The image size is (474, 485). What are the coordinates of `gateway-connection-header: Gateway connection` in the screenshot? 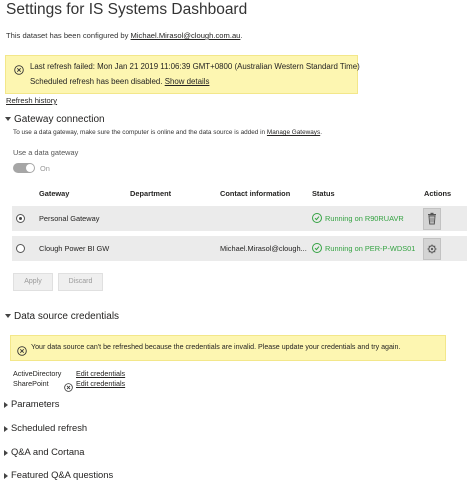 It's located at (55, 119).